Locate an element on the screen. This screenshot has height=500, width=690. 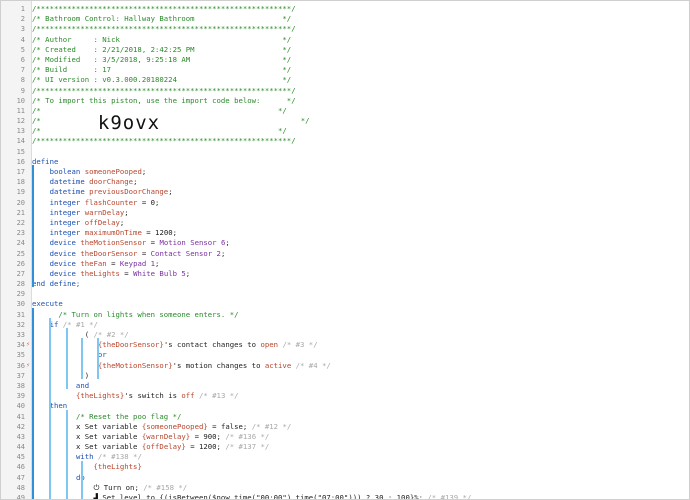
line-number: 24 is located at coordinates (20, 243).